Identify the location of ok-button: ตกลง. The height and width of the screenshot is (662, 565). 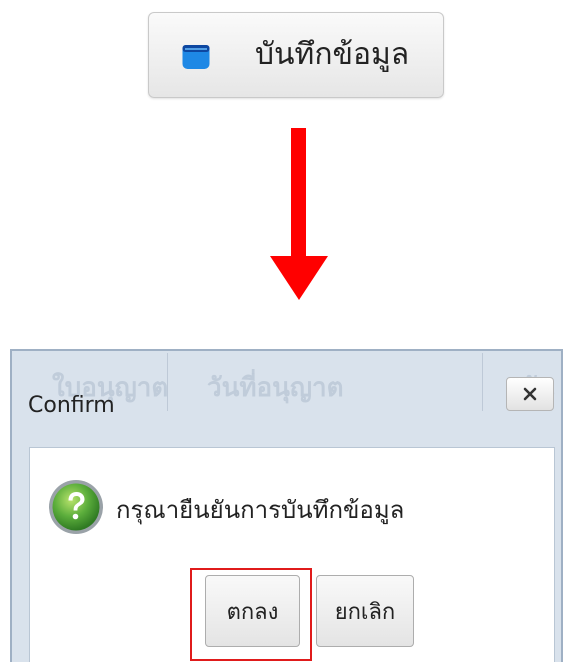
(252, 611).